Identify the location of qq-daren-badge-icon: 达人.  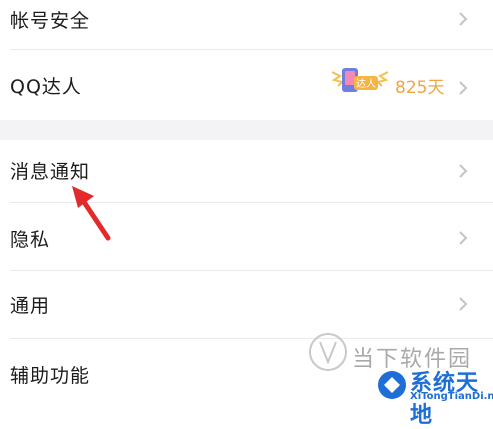
(360, 80).